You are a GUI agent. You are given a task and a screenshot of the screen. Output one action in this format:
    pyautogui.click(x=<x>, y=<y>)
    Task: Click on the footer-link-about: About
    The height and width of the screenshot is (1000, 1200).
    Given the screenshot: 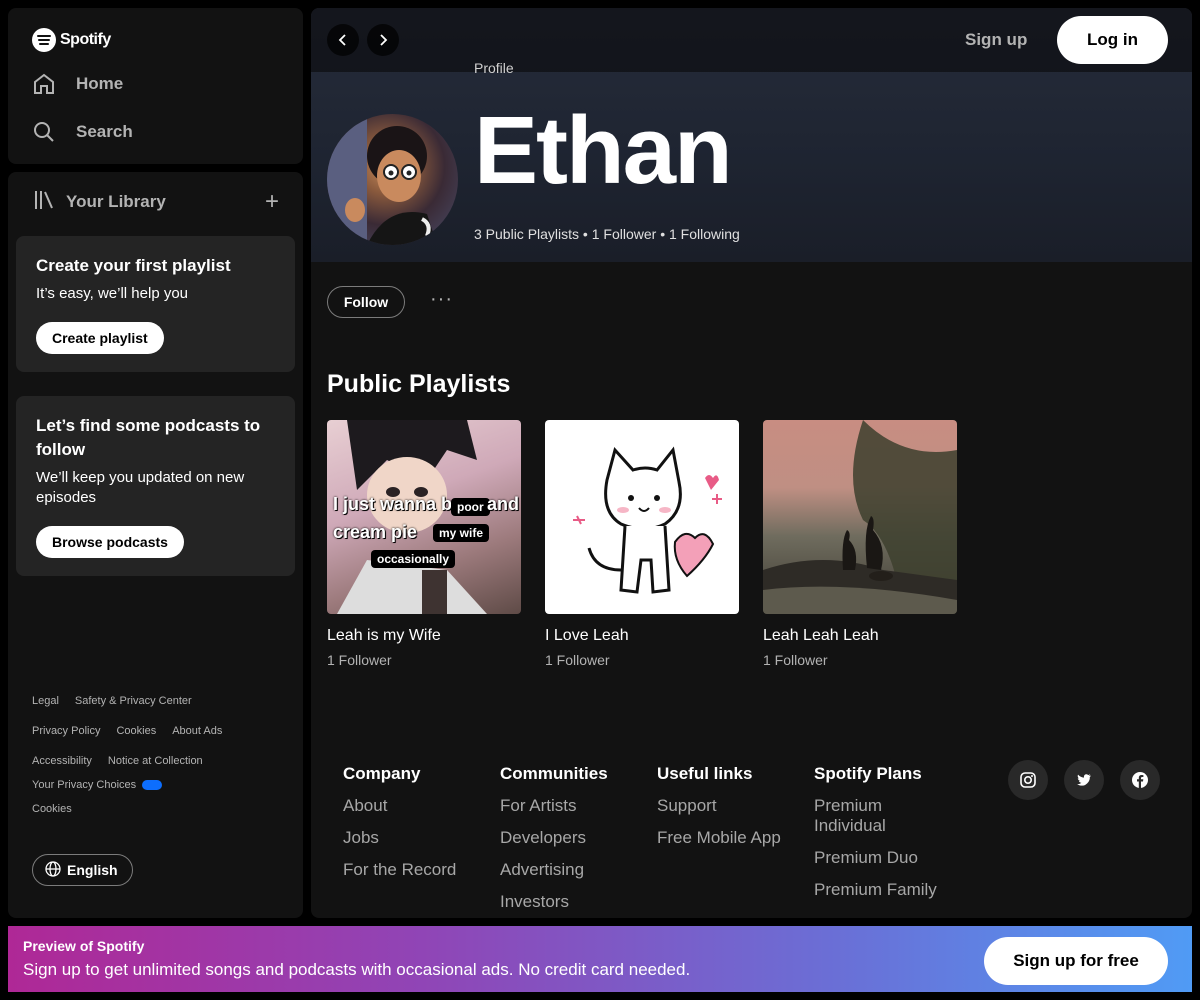 What is the action you would take?
    pyautogui.click(x=399, y=806)
    